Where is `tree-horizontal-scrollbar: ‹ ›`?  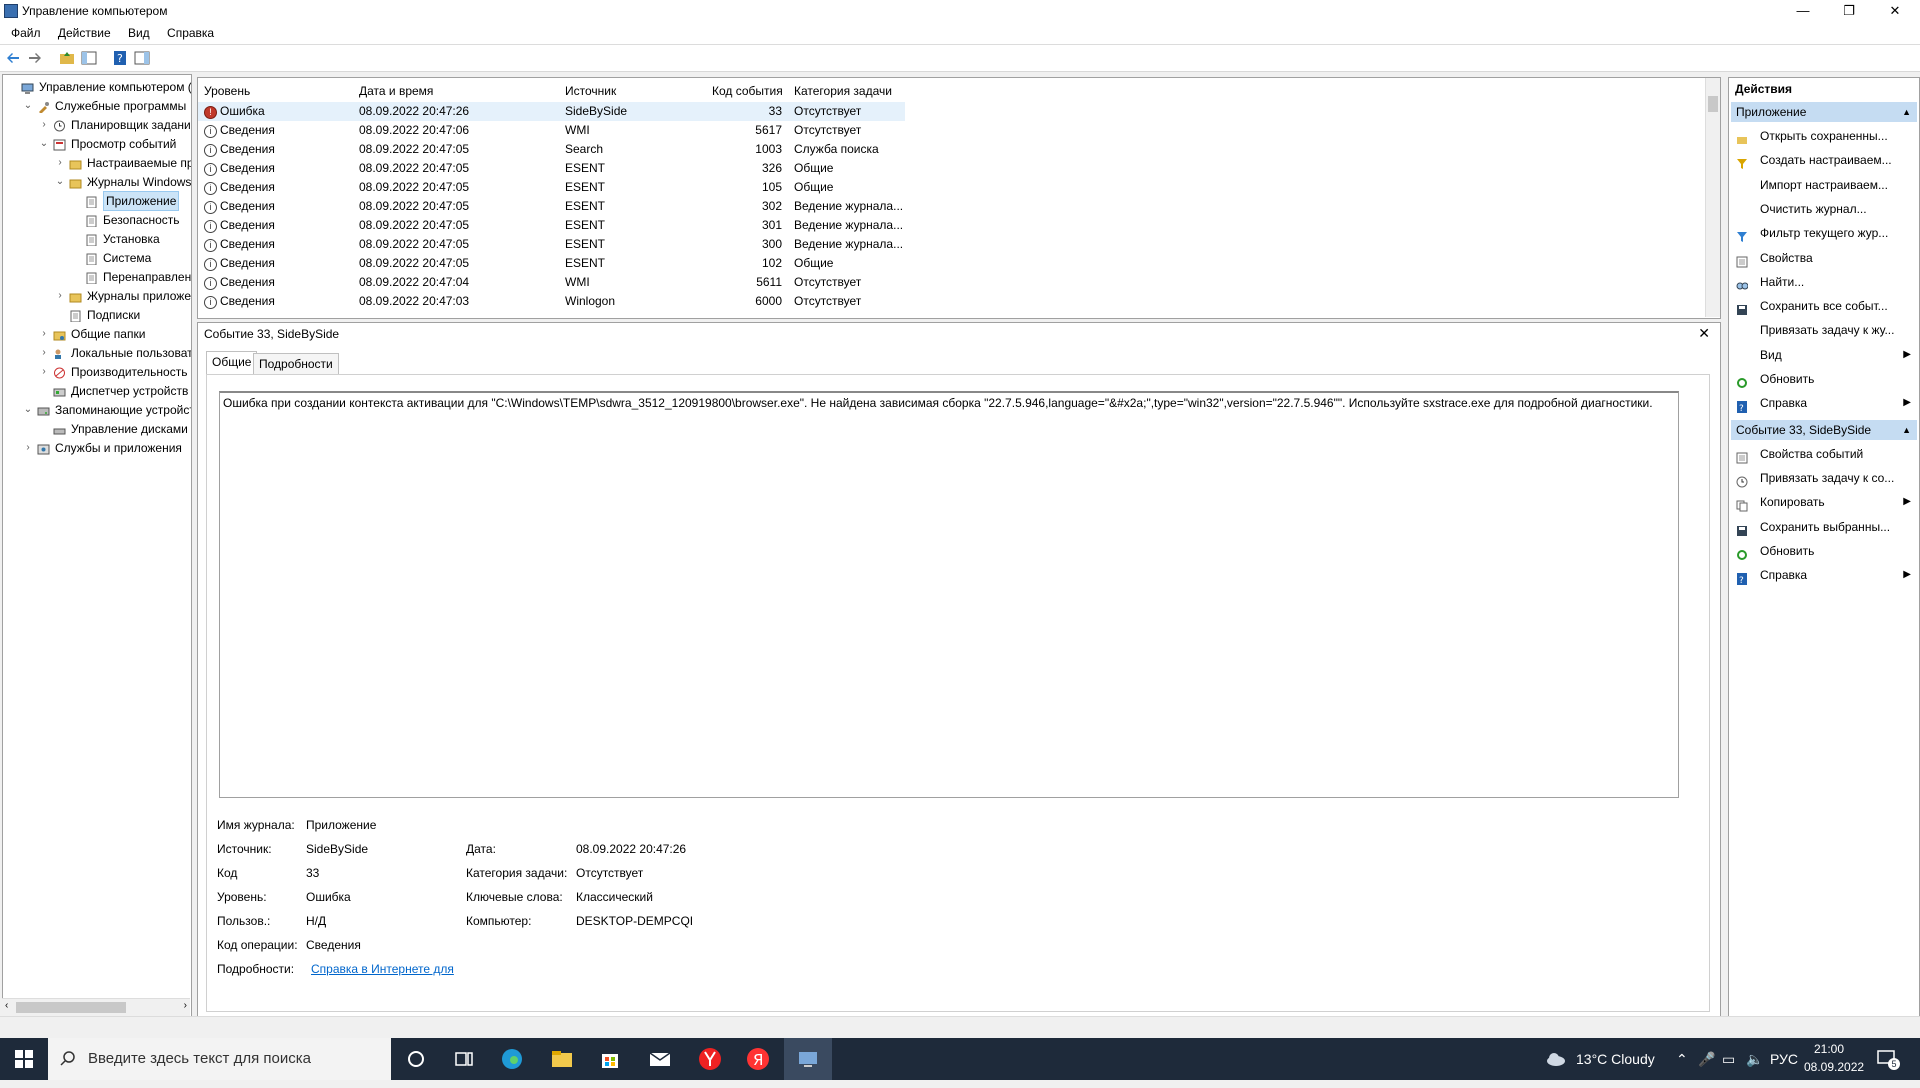
tree-horizontal-scrollbar: ‹ › is located at coordinates (96, 1007).